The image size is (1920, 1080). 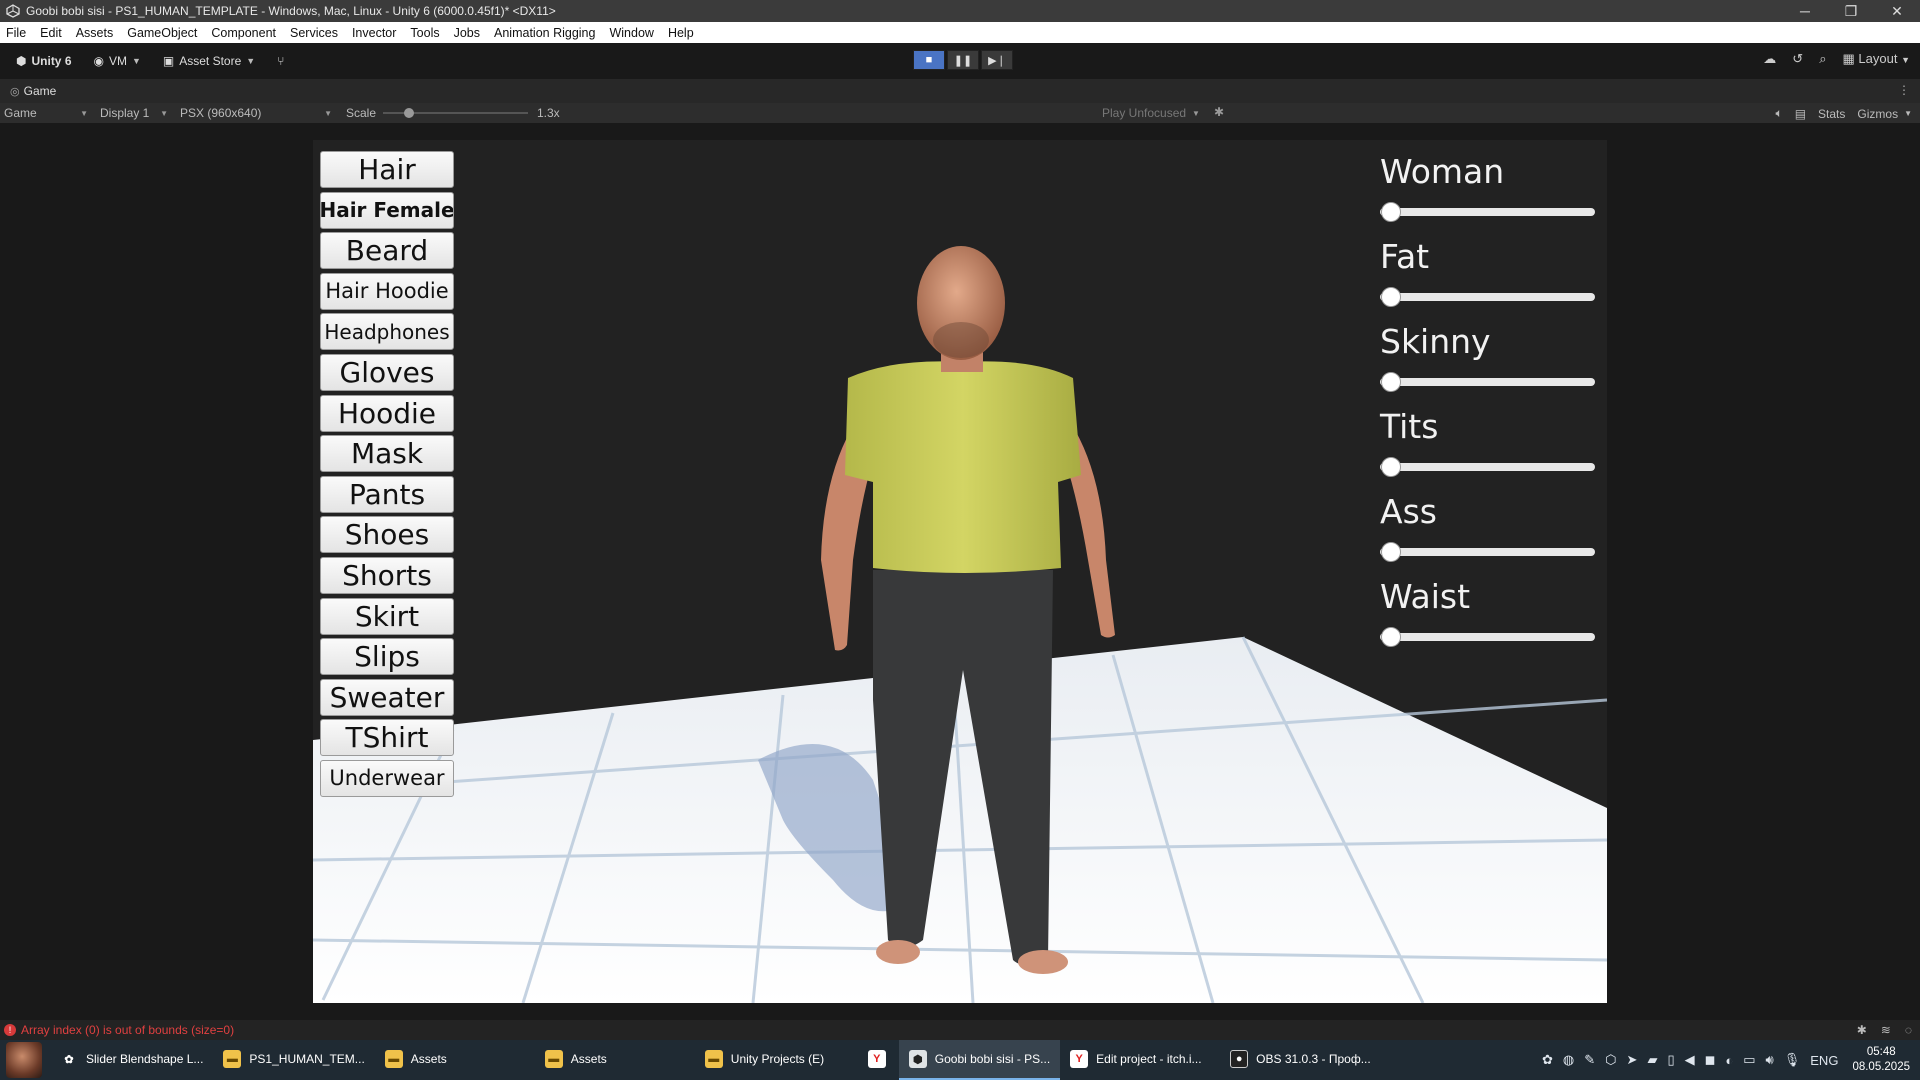 I want to click on check-circle-icon: ◌, so click(x=1908, y=1030).